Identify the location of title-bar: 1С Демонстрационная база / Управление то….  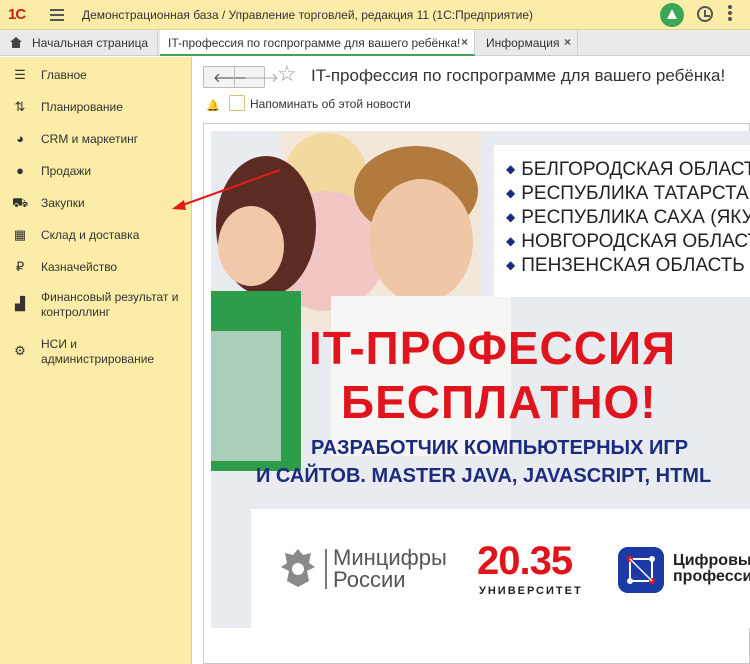
(375, 15).